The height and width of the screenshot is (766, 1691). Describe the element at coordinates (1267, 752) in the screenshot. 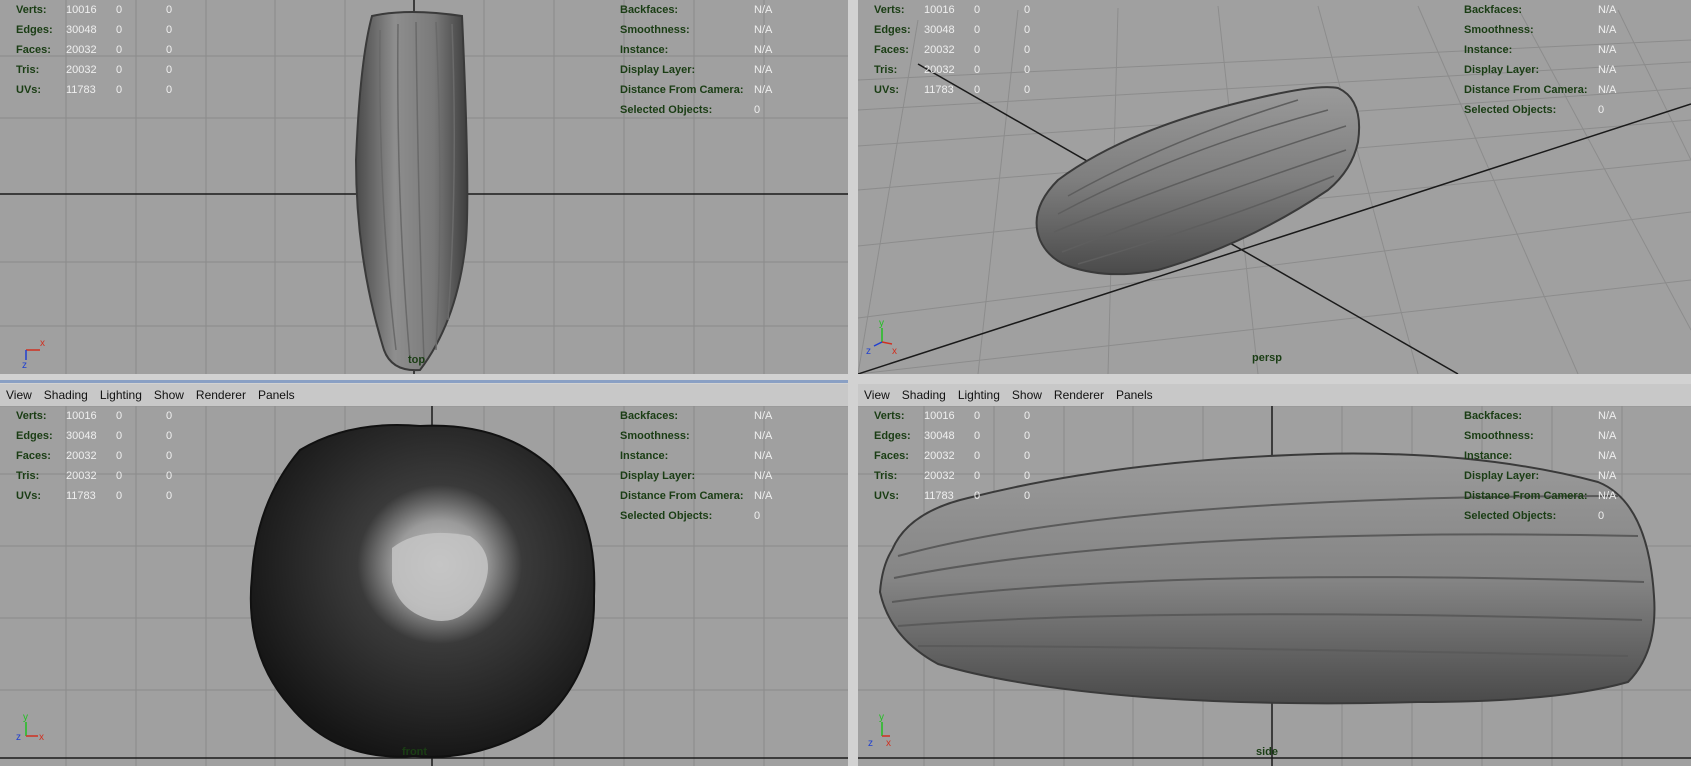

I see `camera-label: side` at that location.